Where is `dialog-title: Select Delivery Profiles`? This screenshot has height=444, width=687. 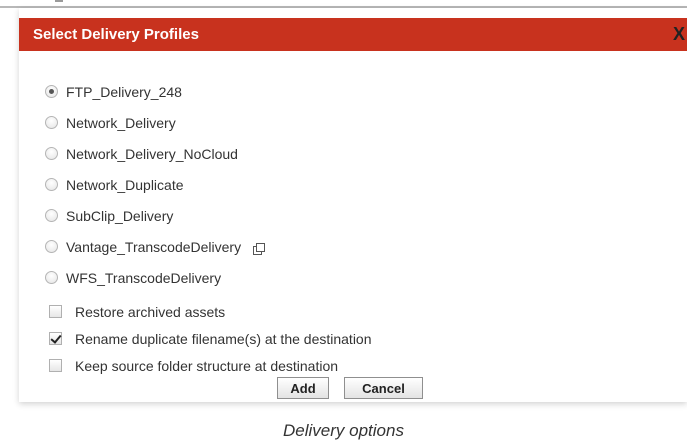
dialog-title: Select Delivery Profiles is located at coordinates (116, 34).